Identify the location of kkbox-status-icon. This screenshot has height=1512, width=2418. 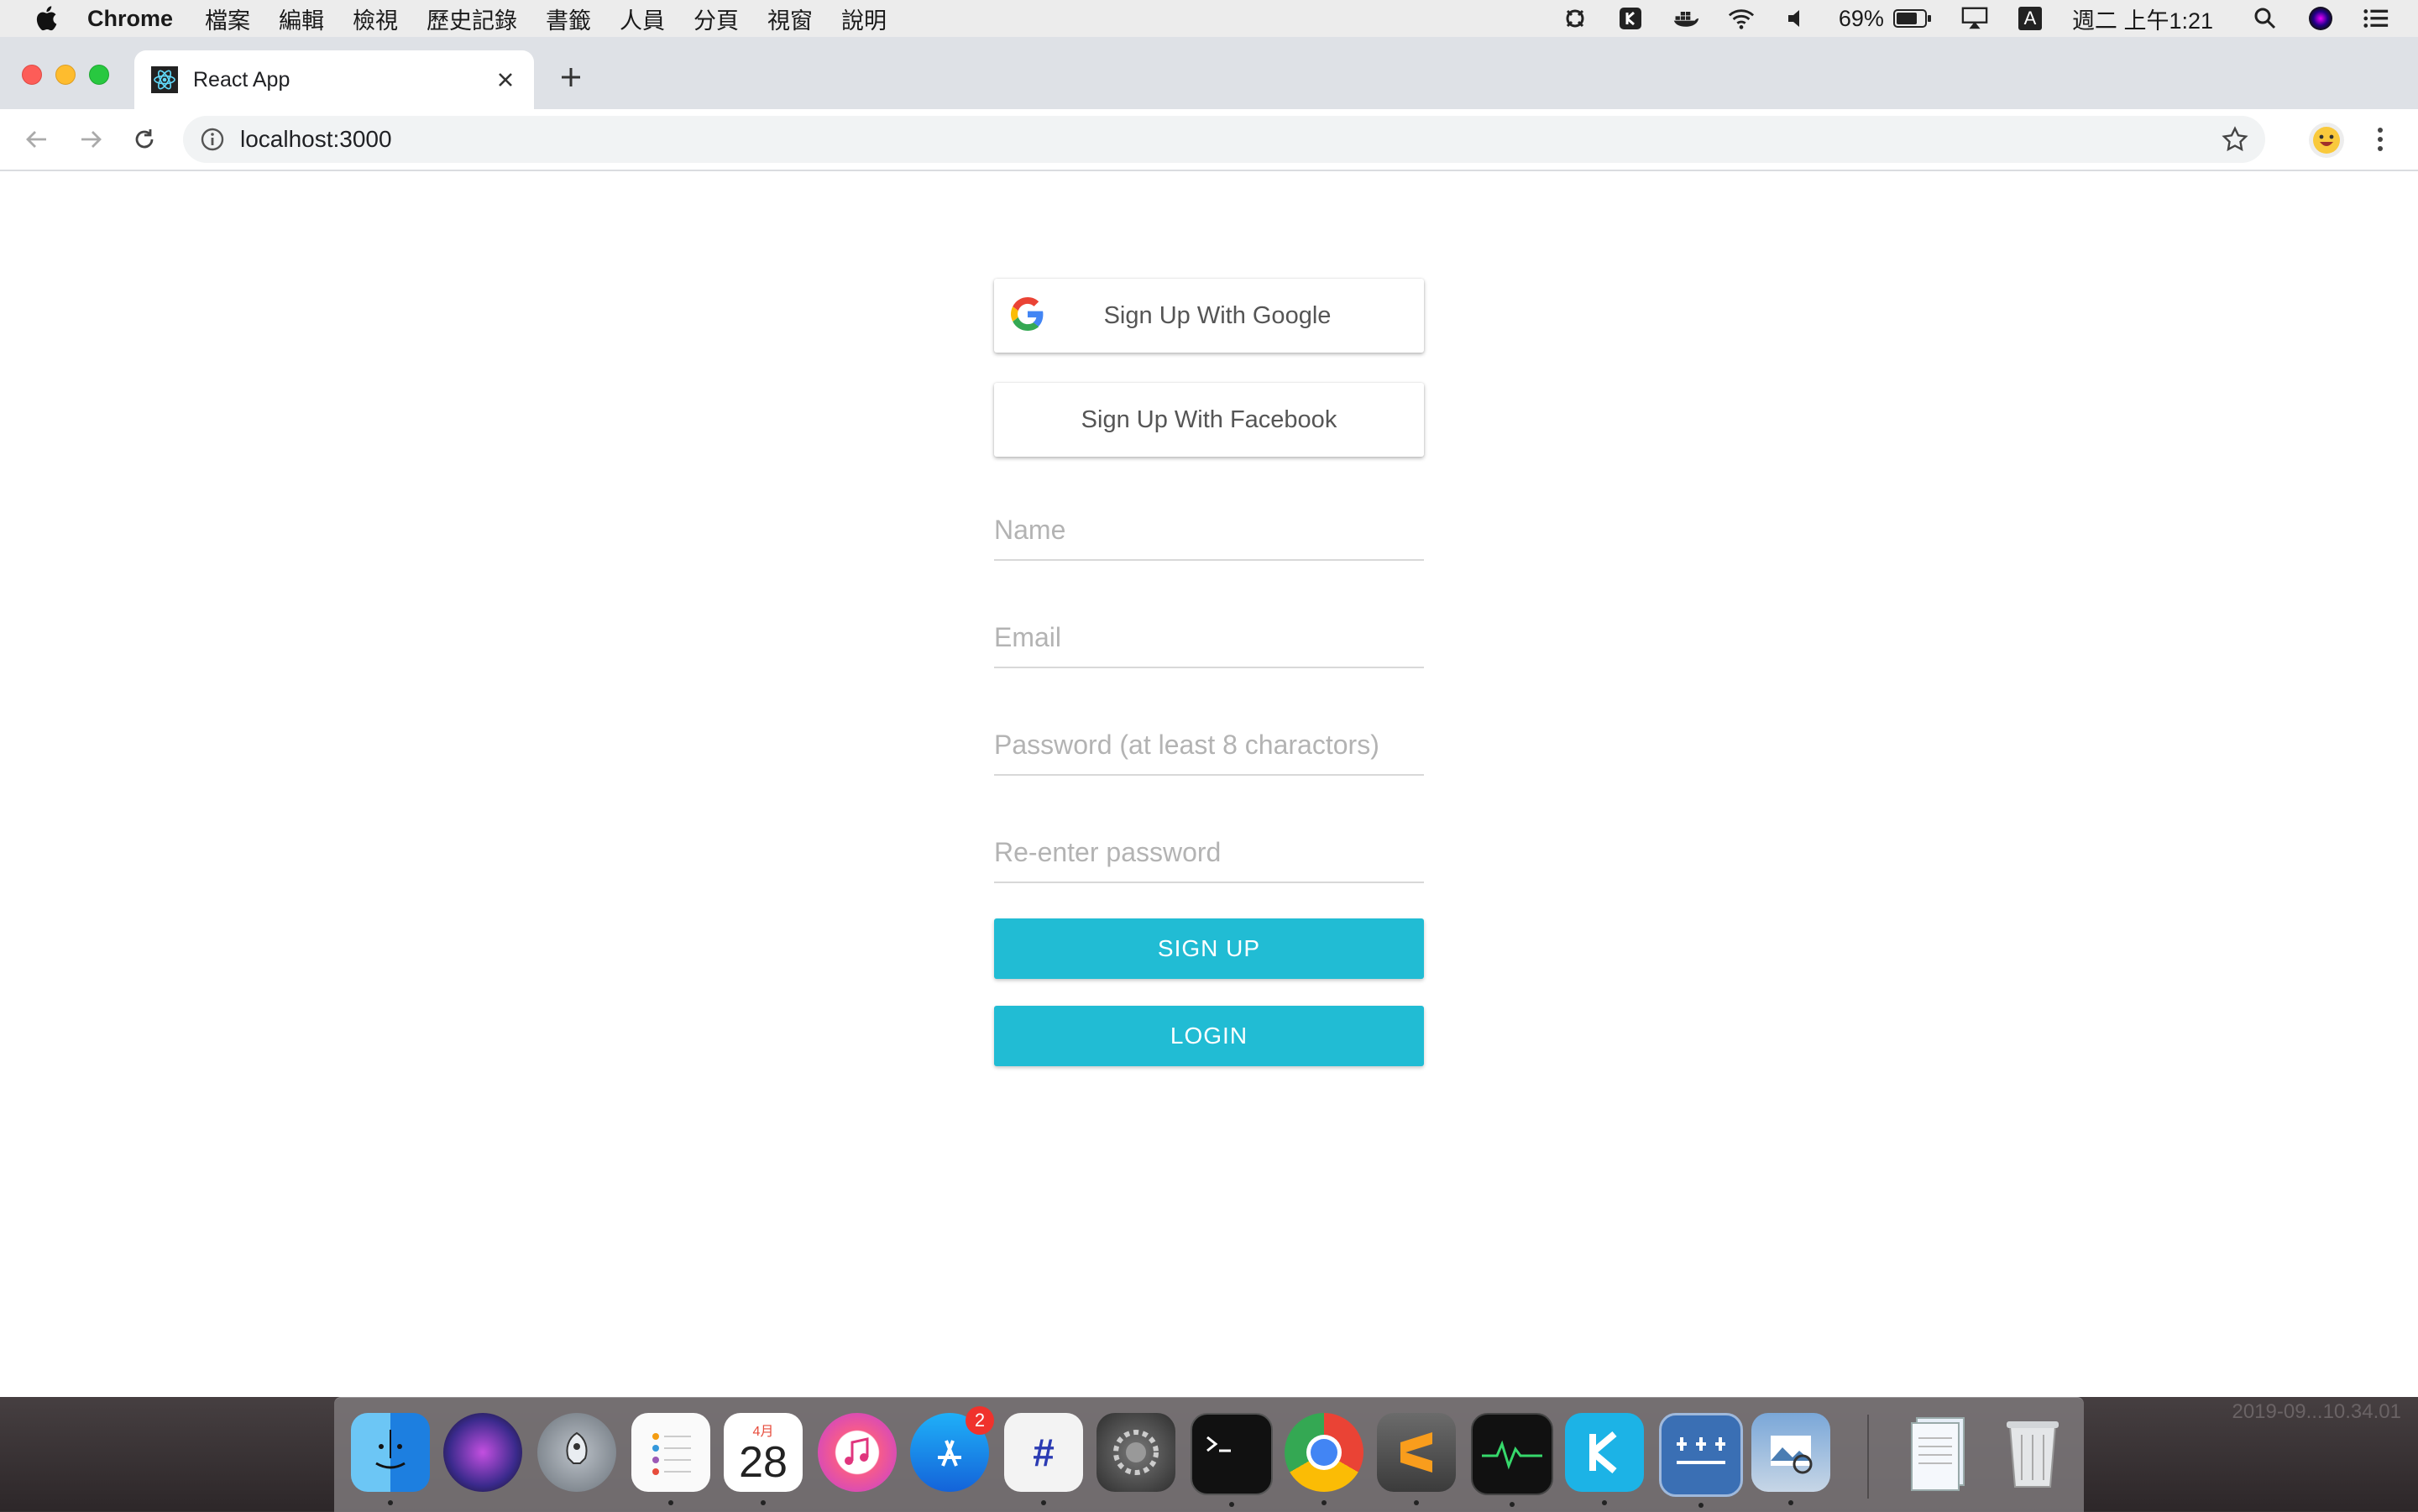
(1630, 18).